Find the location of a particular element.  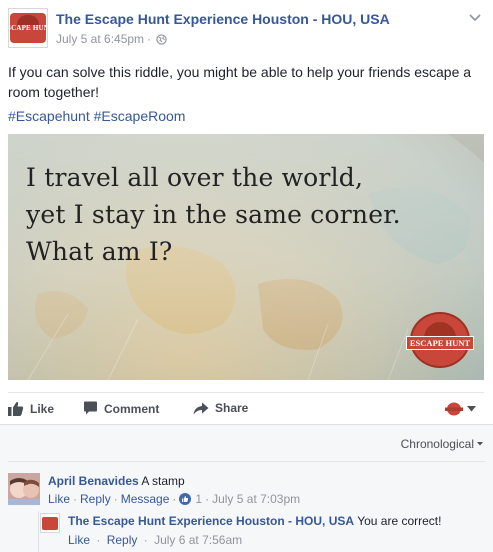

riddle-line: I travel all over the world, is located at coordinates (195, 177).